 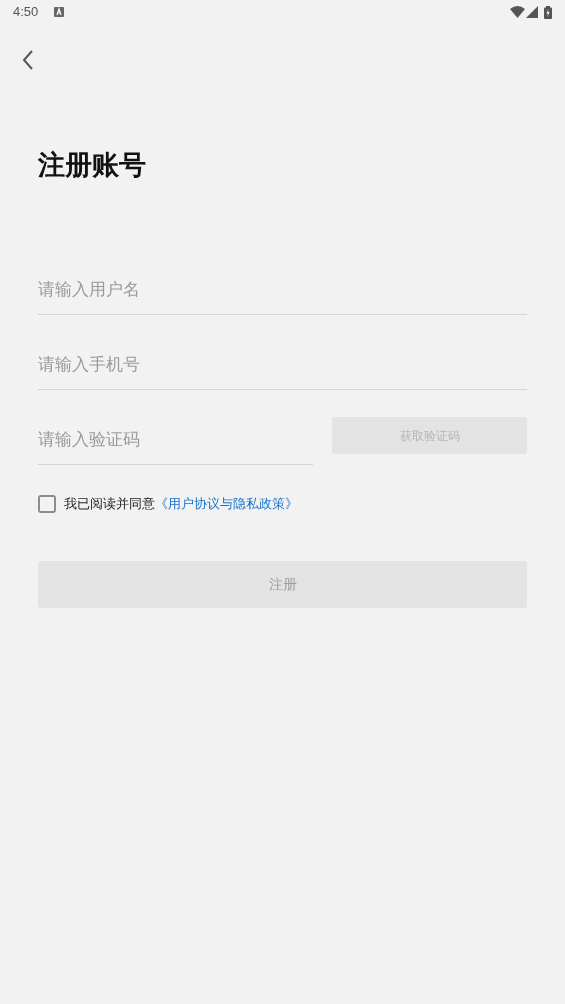 I want to click on agreement-text: 我已阅读并同意, so click(x=109, y=504).